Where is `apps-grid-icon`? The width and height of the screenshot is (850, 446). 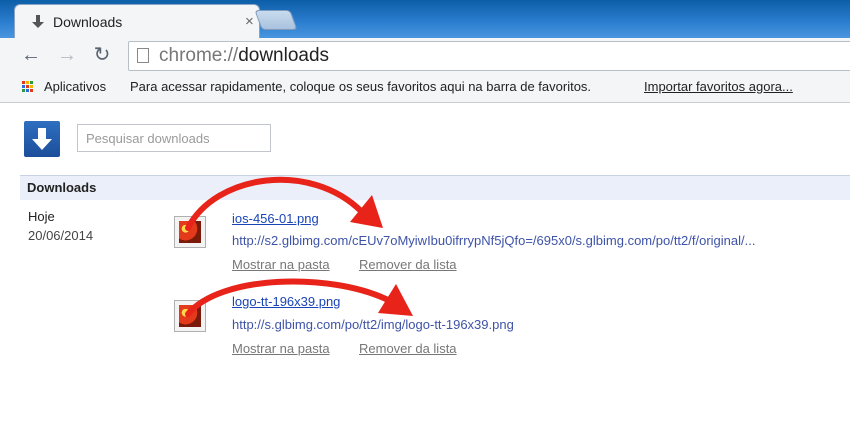
apps-grid-icon is located at coordinates (28, 87).